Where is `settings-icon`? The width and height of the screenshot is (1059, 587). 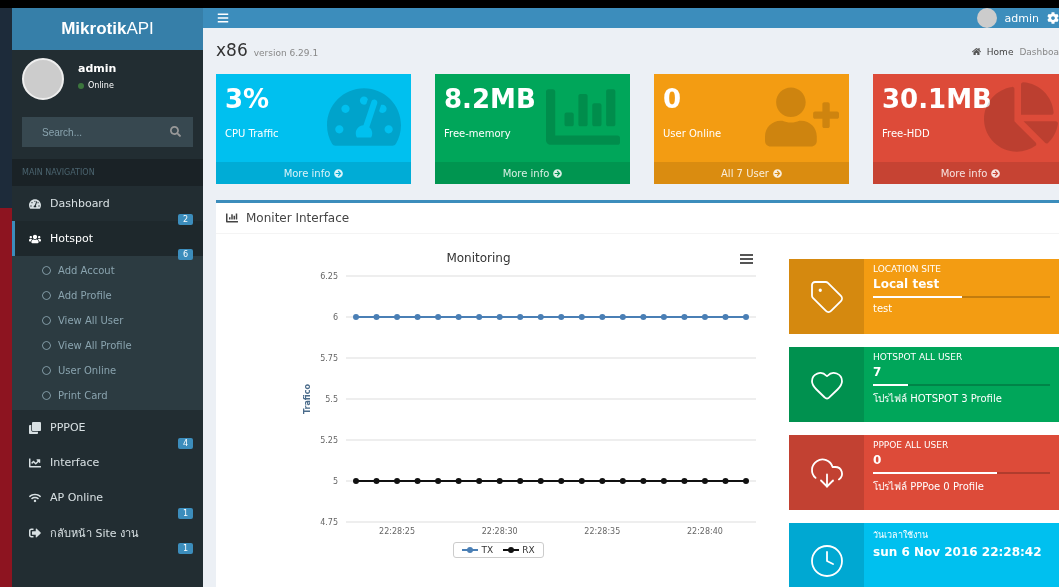
settings-icon is located at coordinates (1053, 18).